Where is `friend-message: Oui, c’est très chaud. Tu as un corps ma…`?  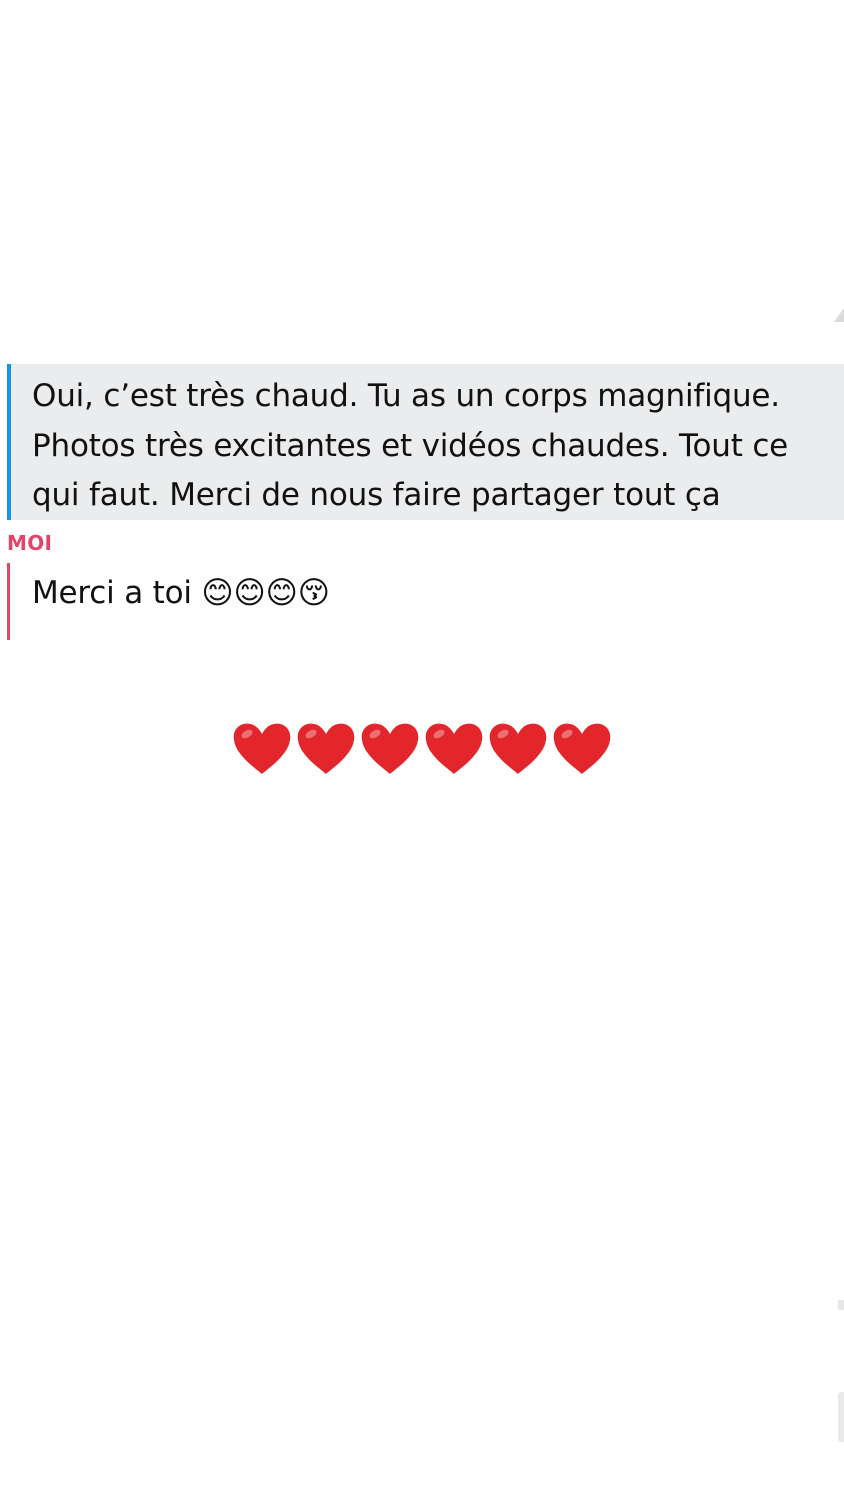
friend-message: Oui, c’est très chaud. Tu as un corps ma… is located at coordinates (425, 442).